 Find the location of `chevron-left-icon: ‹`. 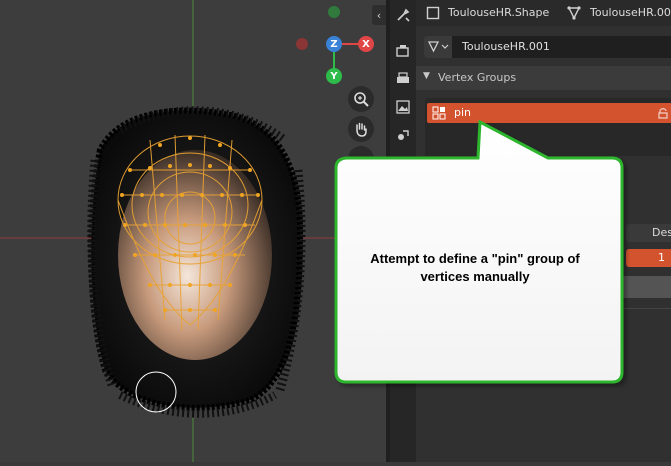

chevron-left-icon: ‹ is located at coordinates (379, 15).